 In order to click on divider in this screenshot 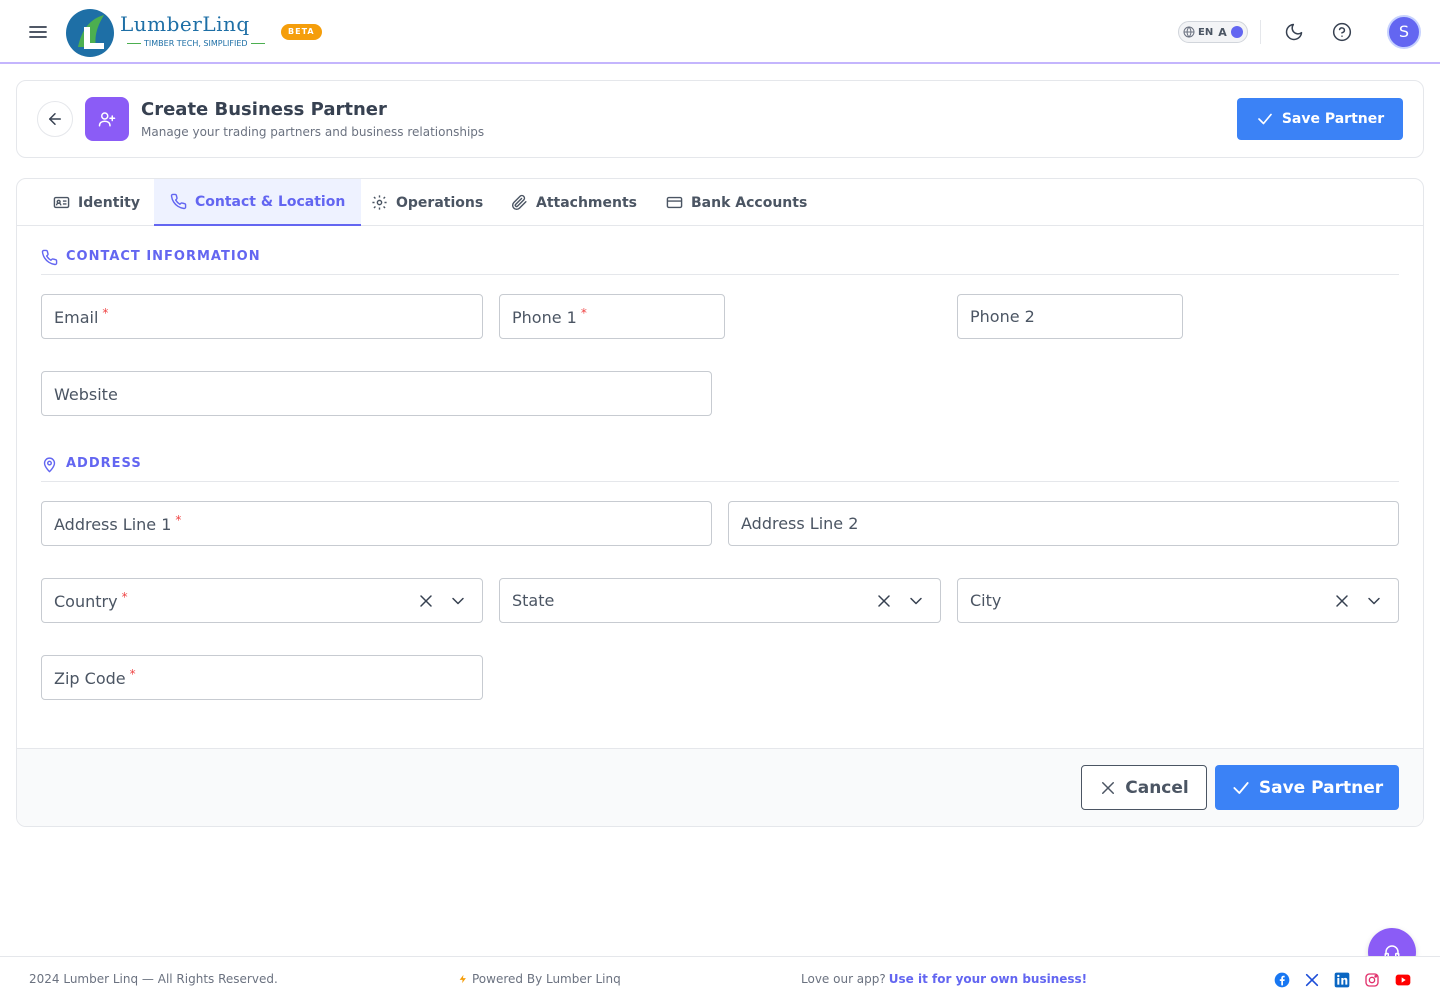, I will do `click(1260, 32)`.